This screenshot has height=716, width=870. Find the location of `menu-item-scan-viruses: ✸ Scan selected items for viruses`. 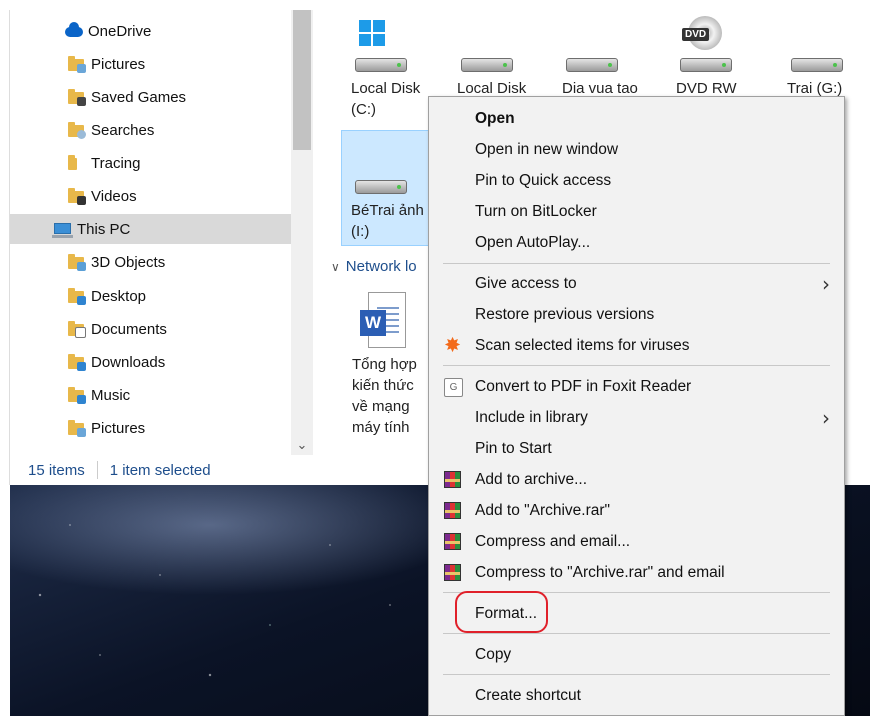

menu-item-scan-viruses: ✸ Scan selected items for viruses is located at coordinates (636, 345).